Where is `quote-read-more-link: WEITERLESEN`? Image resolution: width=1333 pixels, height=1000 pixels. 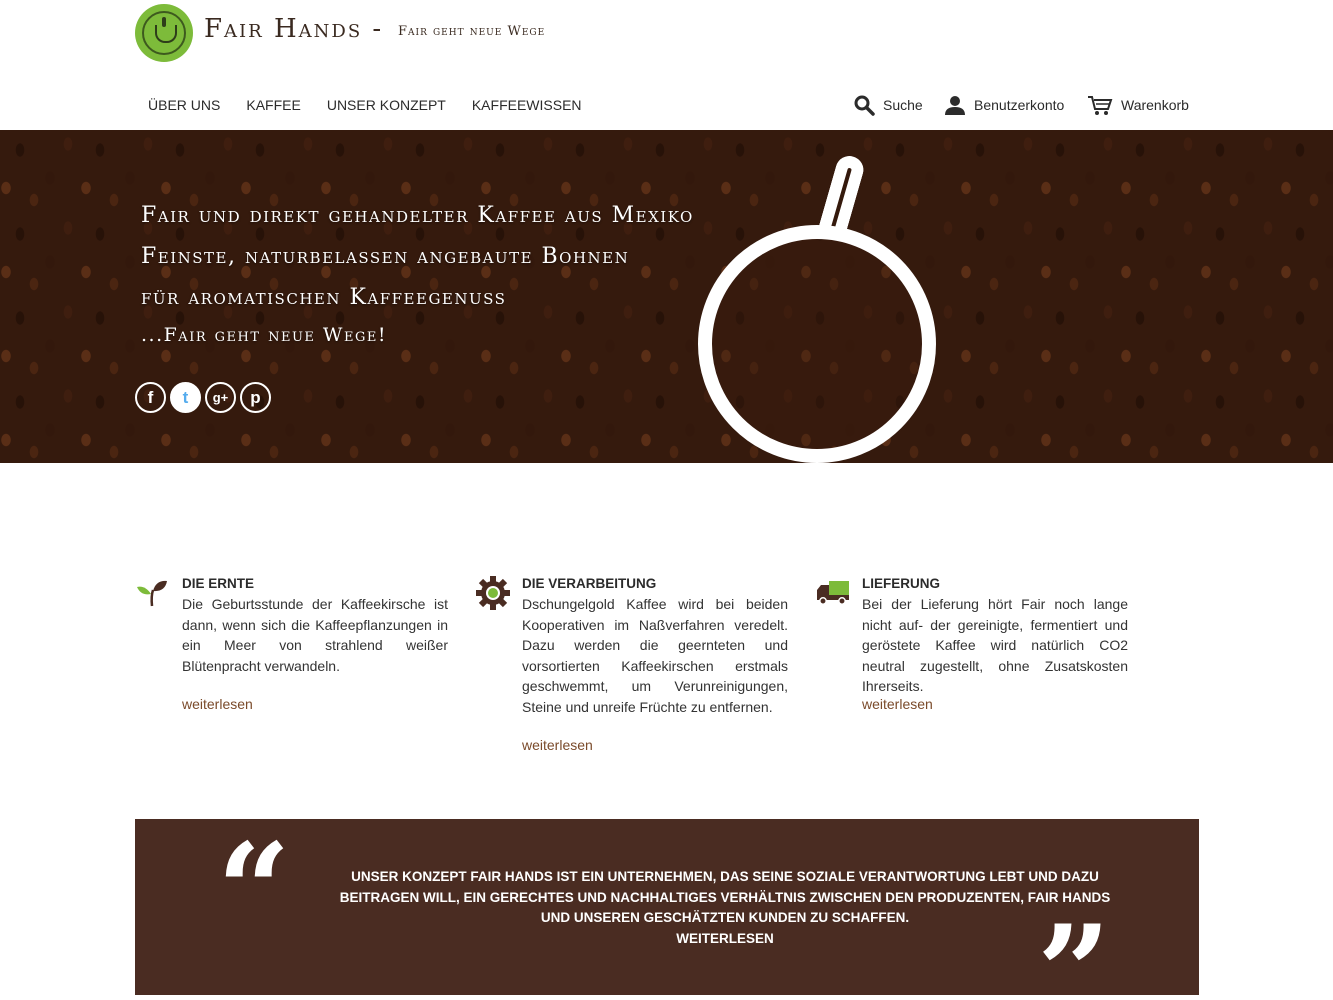 quote-read-more-link: WEITERLESEN is located at coordinates (725, 939).